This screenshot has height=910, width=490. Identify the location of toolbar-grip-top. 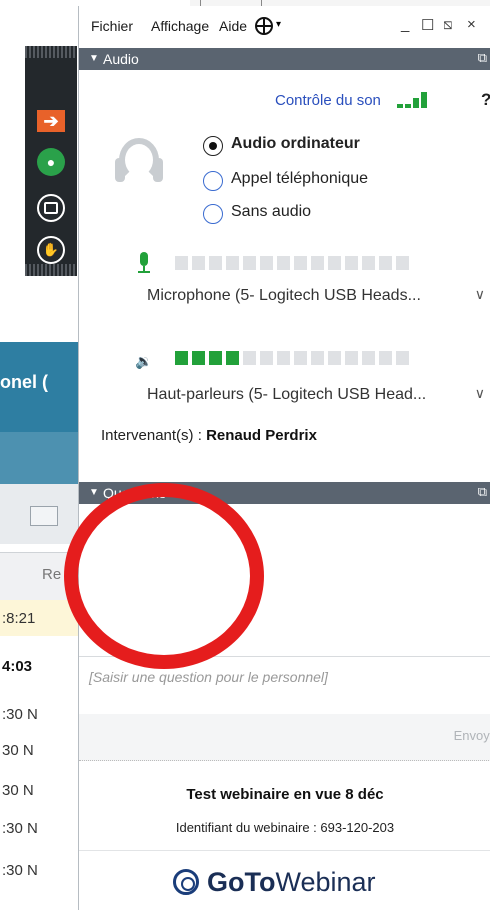
(51, 52).